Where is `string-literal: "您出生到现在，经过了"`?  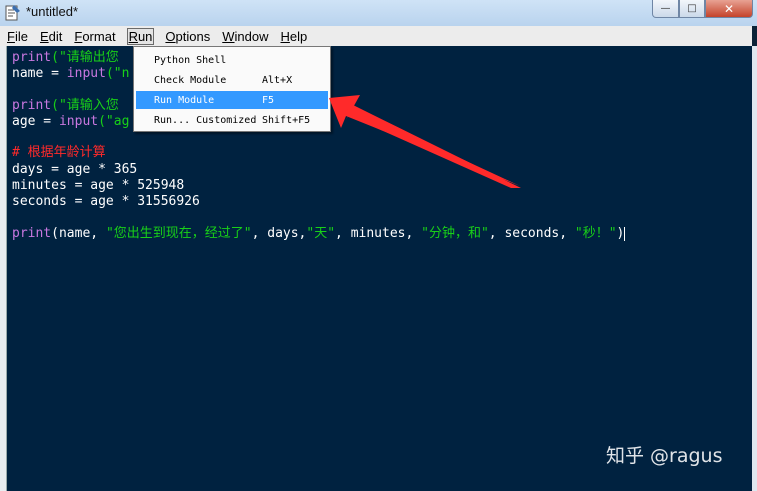 string-literal: "您出生到现在，经过了" is located at coordinates (178, 233).